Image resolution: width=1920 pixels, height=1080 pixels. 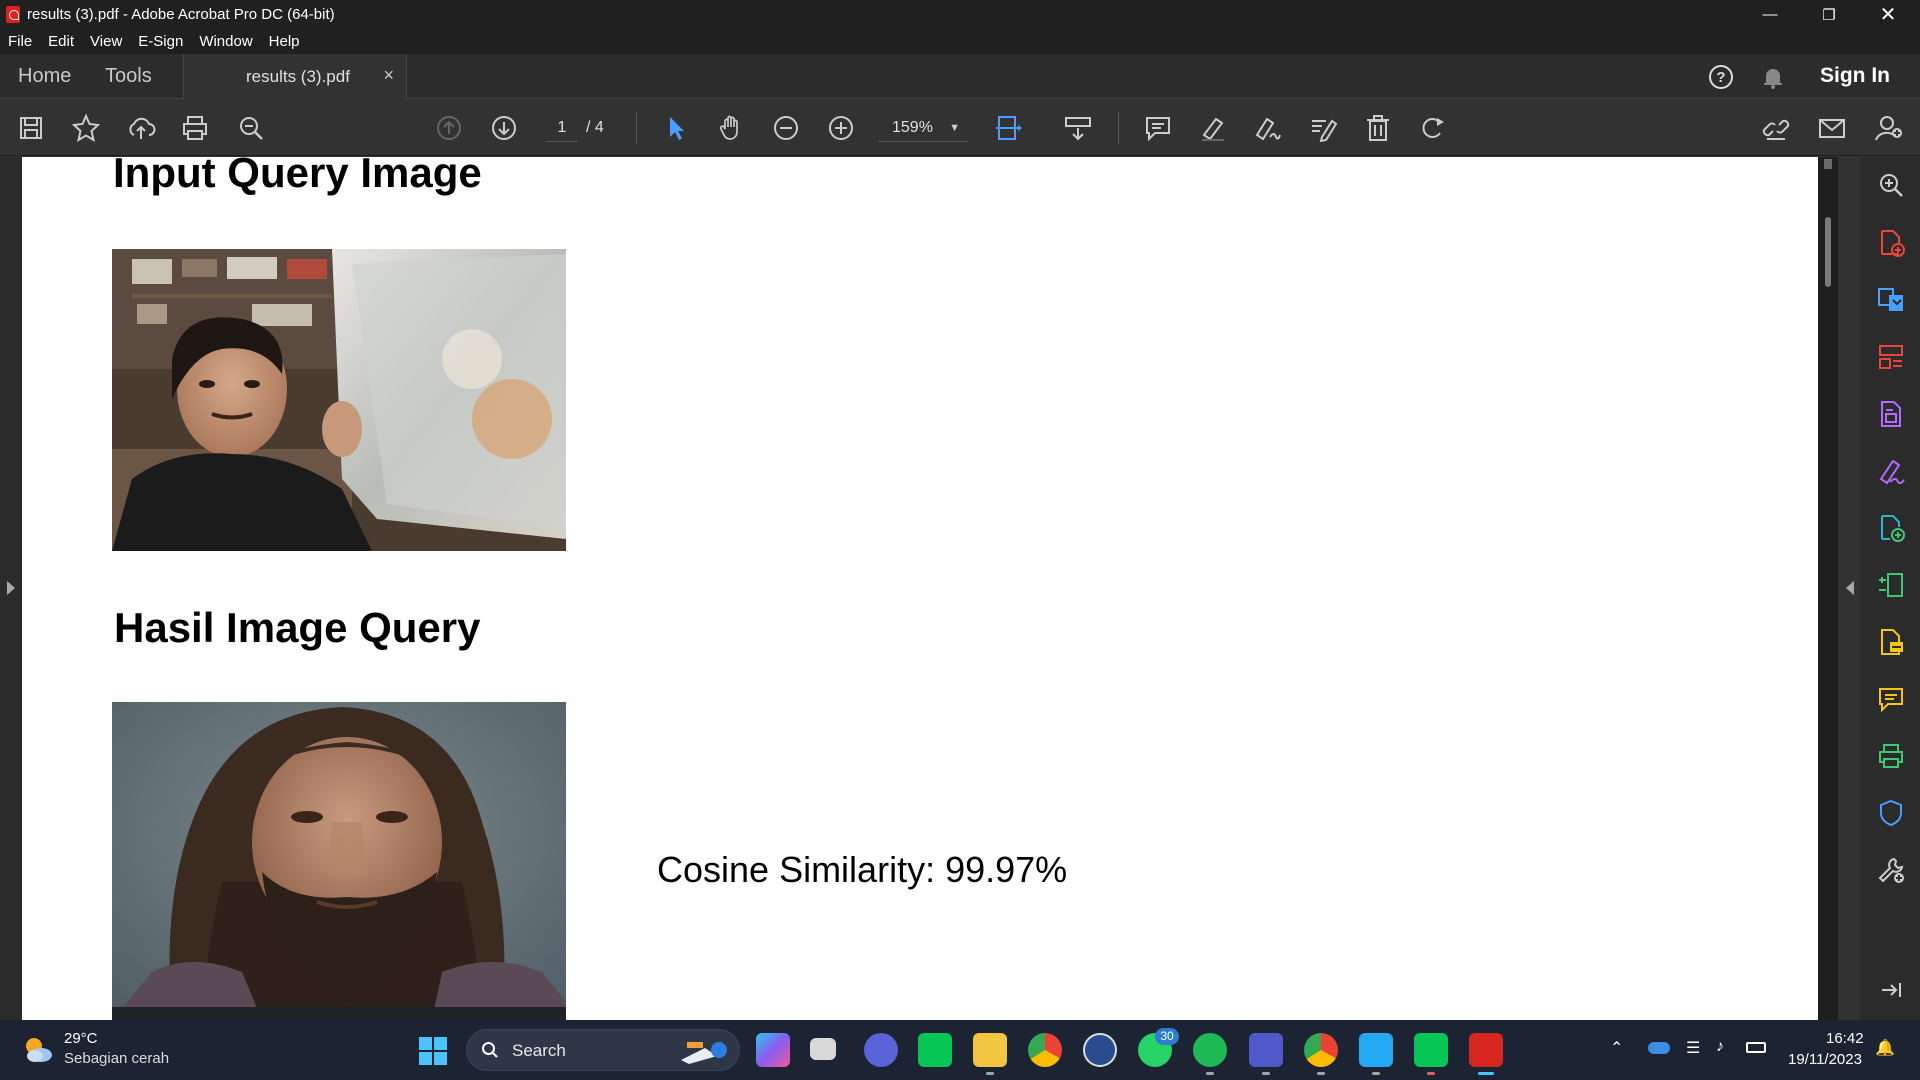 What do you see at coordinates (44, 76) in the screenshot?
I see `tab-home: Home` at bounding box center [44, 76].